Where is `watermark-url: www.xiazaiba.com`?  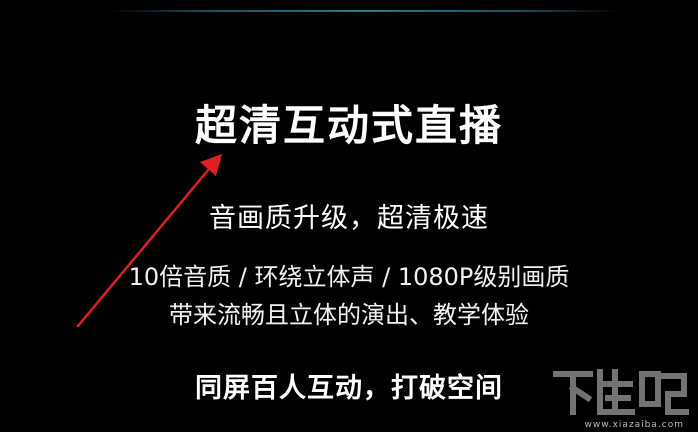 watermark-url: www.xiazaiba.com is located at coordinates (634, 425).